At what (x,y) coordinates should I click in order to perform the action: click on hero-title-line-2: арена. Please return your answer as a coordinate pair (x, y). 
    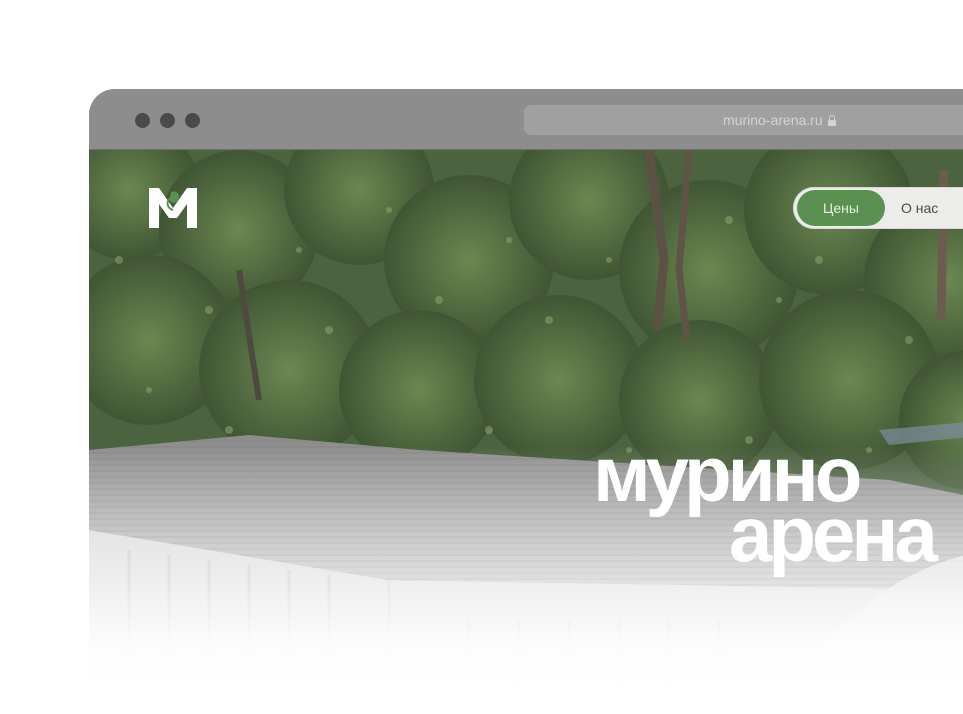
    Looking at the image, I should click on (833, 534).